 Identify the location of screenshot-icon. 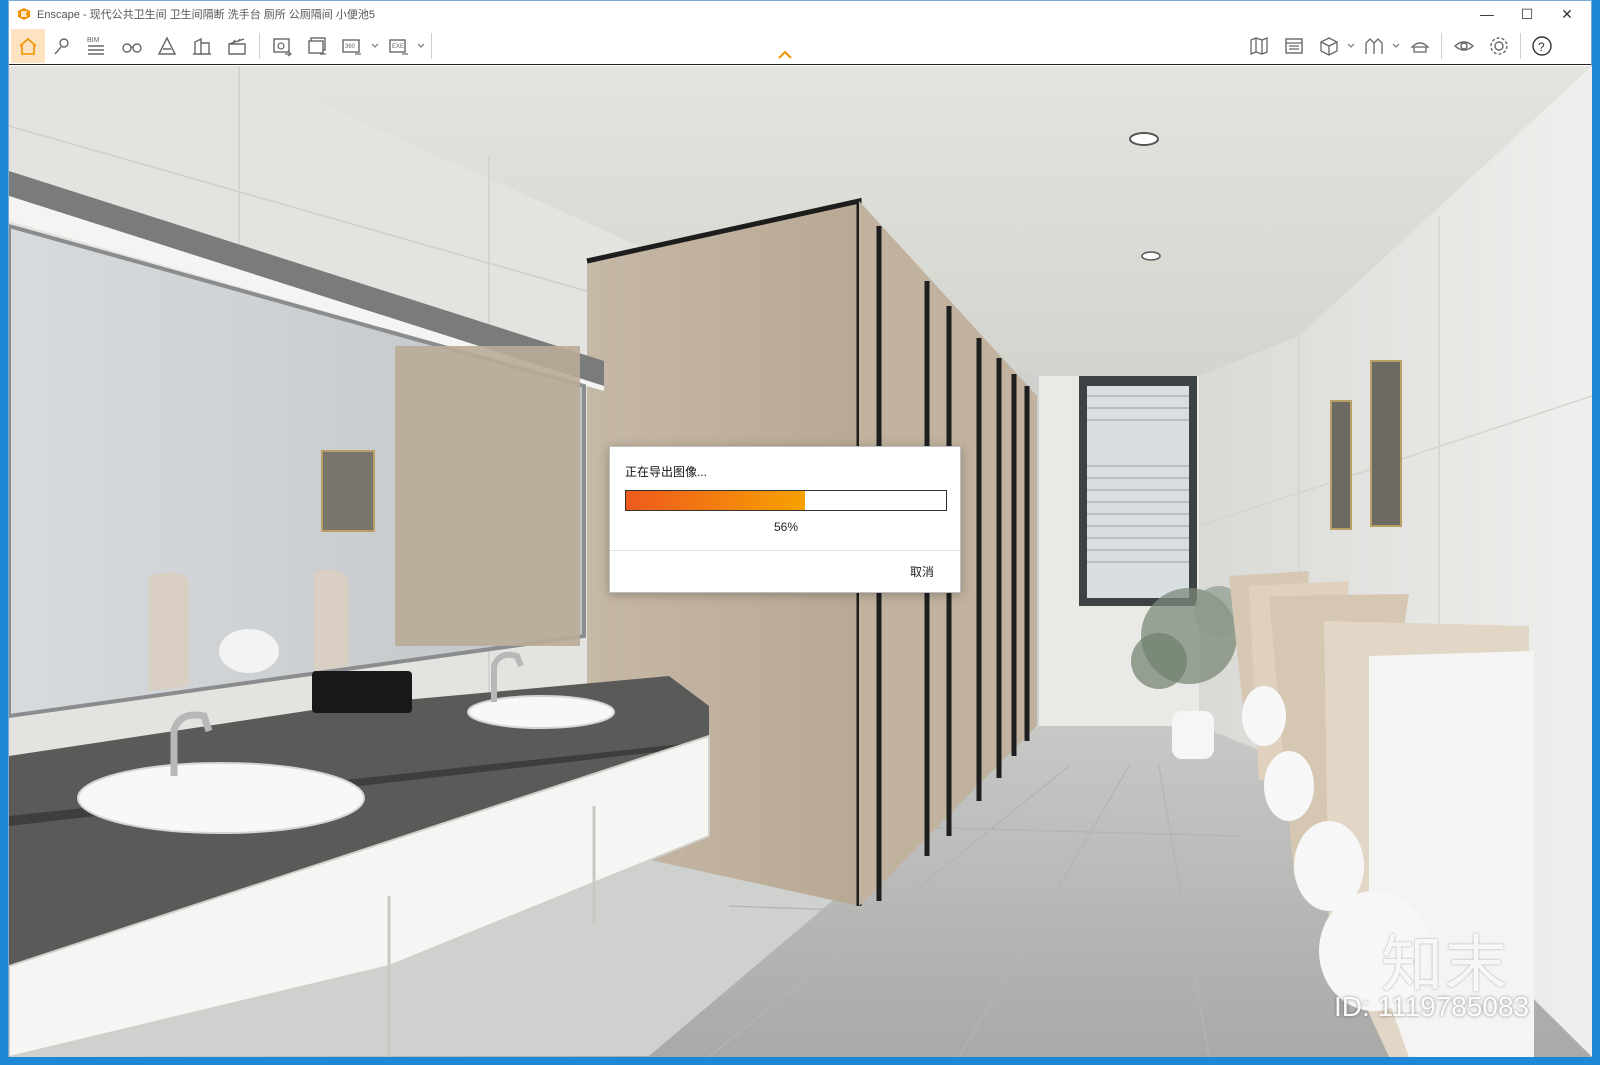
(282, 47).